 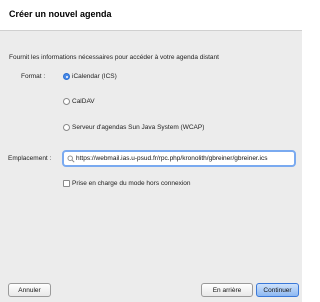 I want to click on location-label: Emplacement :, so click(x=30, y=158).